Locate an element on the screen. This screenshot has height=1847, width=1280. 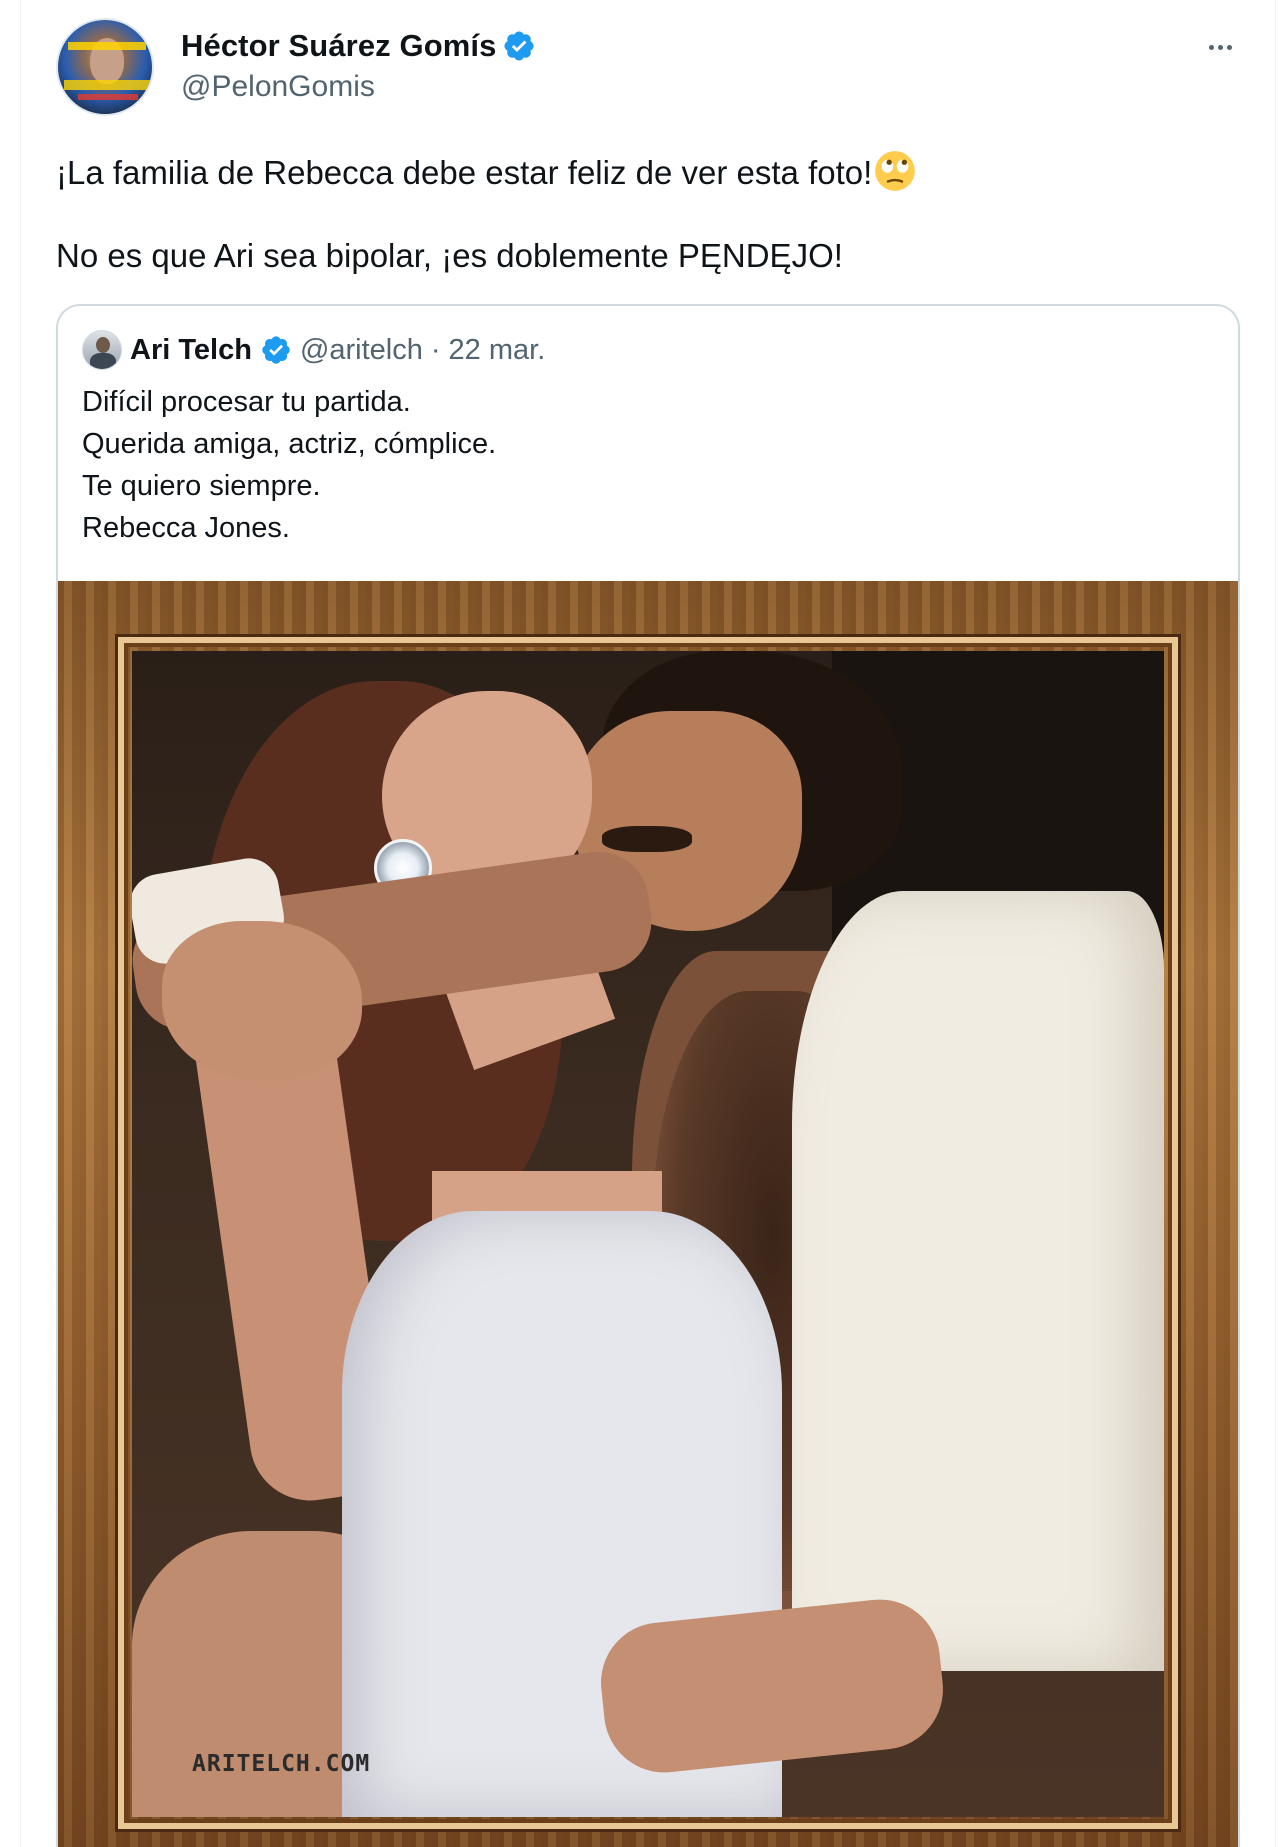
quoted-author-handle: @aritelch is located at coordinates (361, 350).